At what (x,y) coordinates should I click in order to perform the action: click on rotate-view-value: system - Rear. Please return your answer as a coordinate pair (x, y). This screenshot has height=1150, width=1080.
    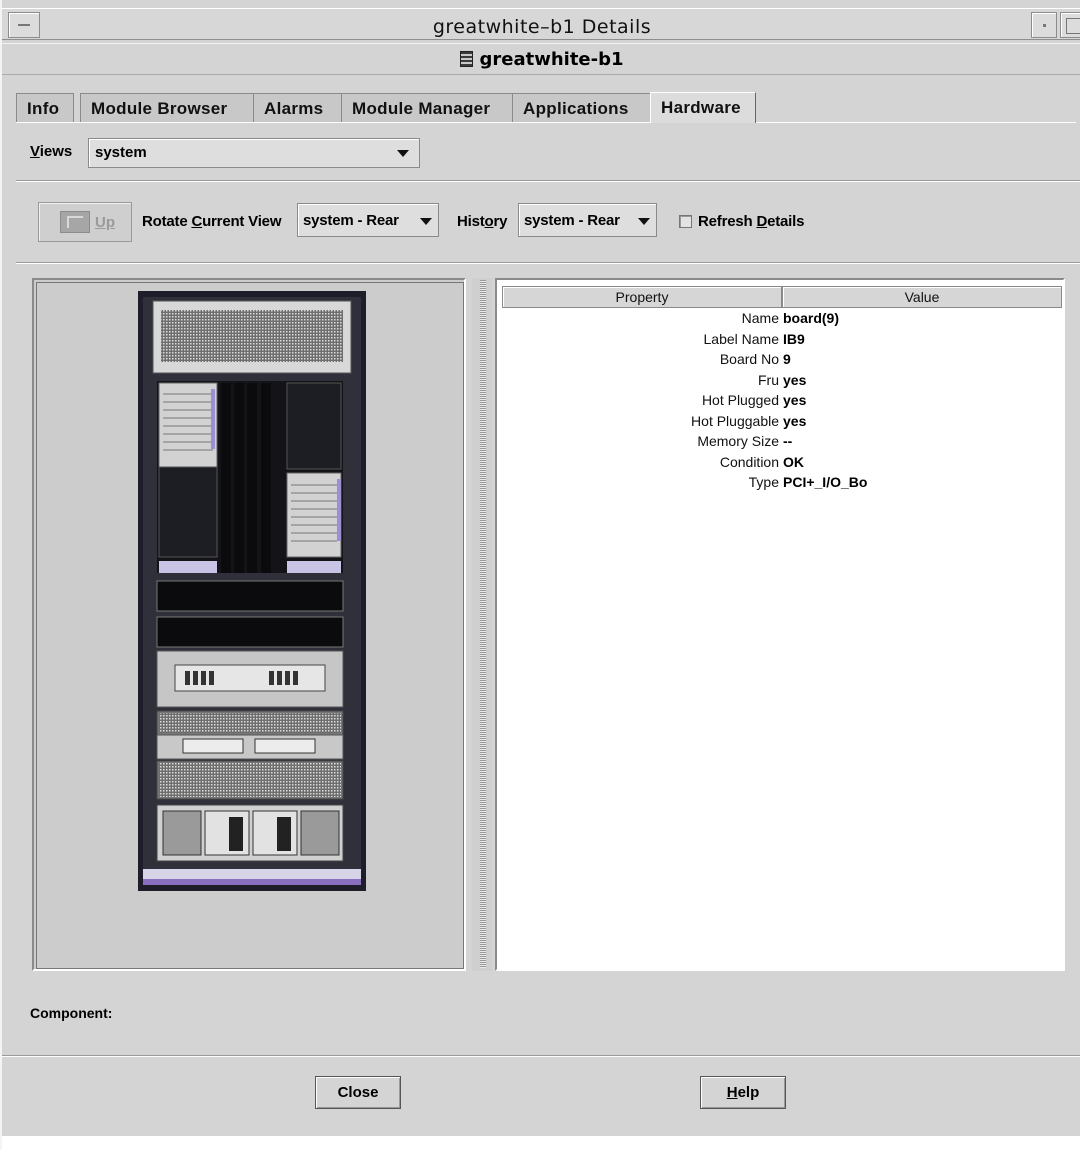
    Looking at the image, I should click on (351, 220).